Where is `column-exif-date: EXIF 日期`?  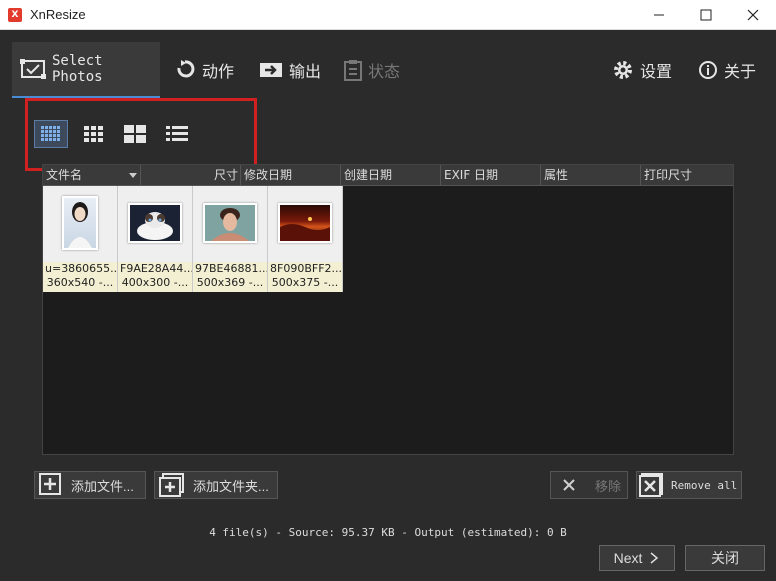
column-exif-date: EXIF 日期 is located at coordinates (491, 175).